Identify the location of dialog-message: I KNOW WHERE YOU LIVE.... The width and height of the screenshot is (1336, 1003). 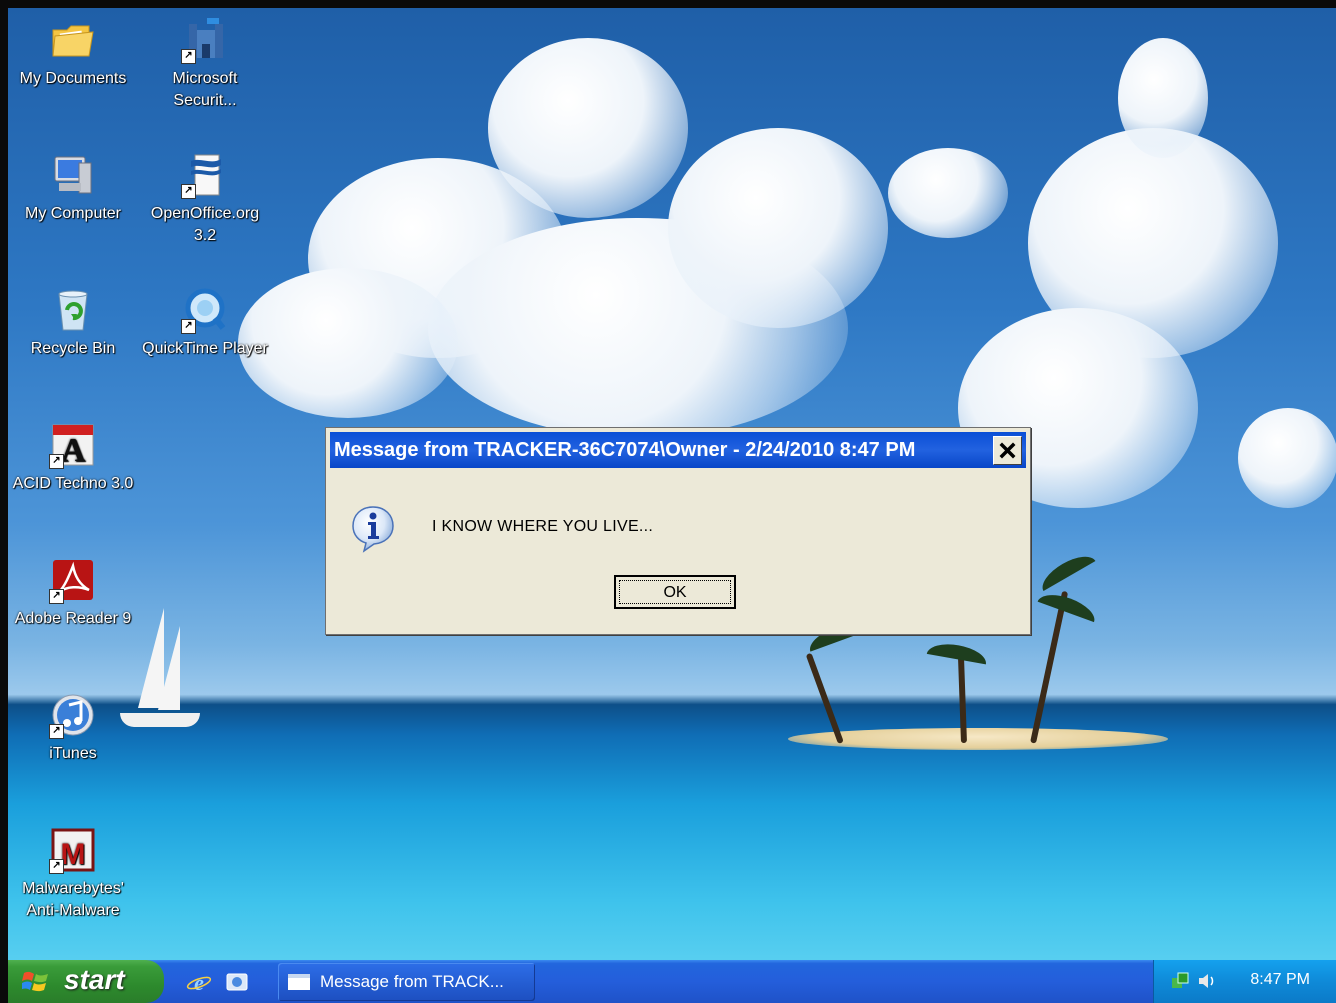
(543, 526).